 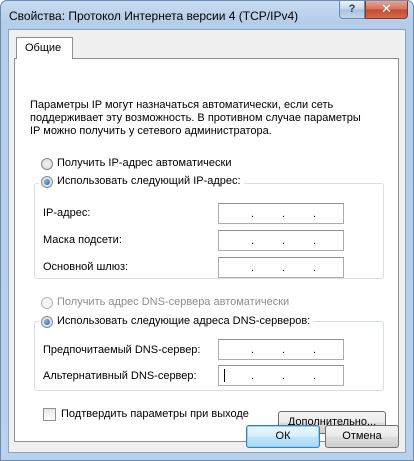 What do you see at coordinates (155, 414) in the screenshot?
I see `validate-label: Подтвердить параметры при выходе` at bounding box center [155, 414].